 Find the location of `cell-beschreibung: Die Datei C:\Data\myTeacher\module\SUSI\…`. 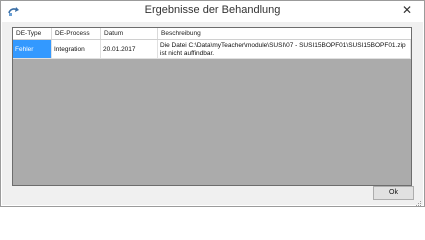

cell-beschreibung: Die Datei C:\Data\myTeacher\module\SUSI\… is located at coordinates (284, 49).